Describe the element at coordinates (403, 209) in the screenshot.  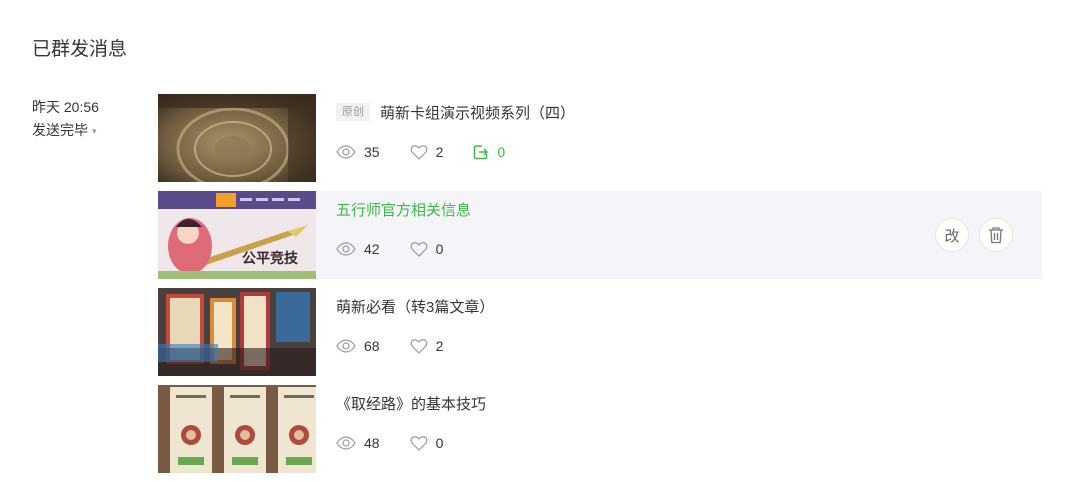
I see `article-title: 五行师官方相关信息` at that location.